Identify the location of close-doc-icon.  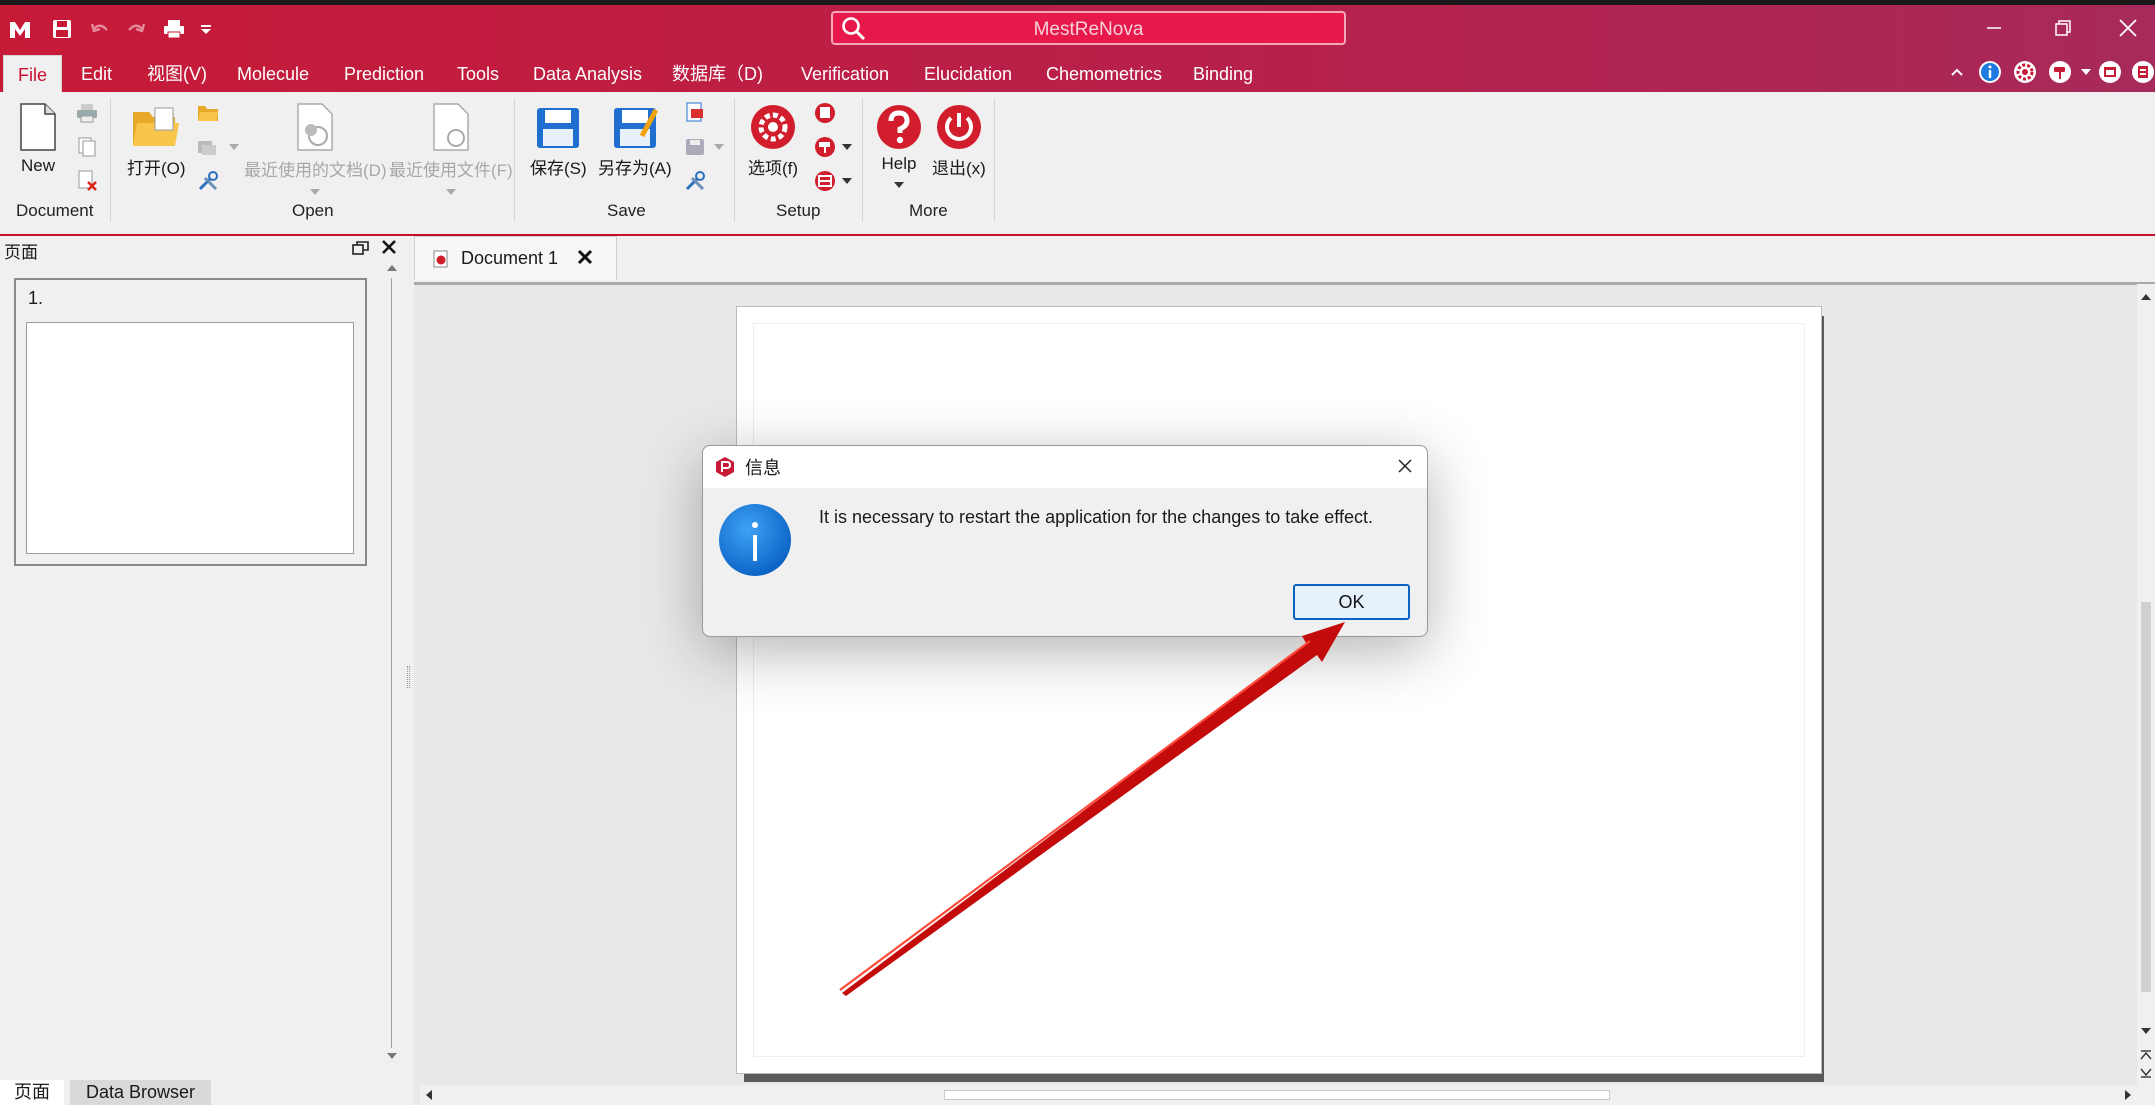
(87, 181).